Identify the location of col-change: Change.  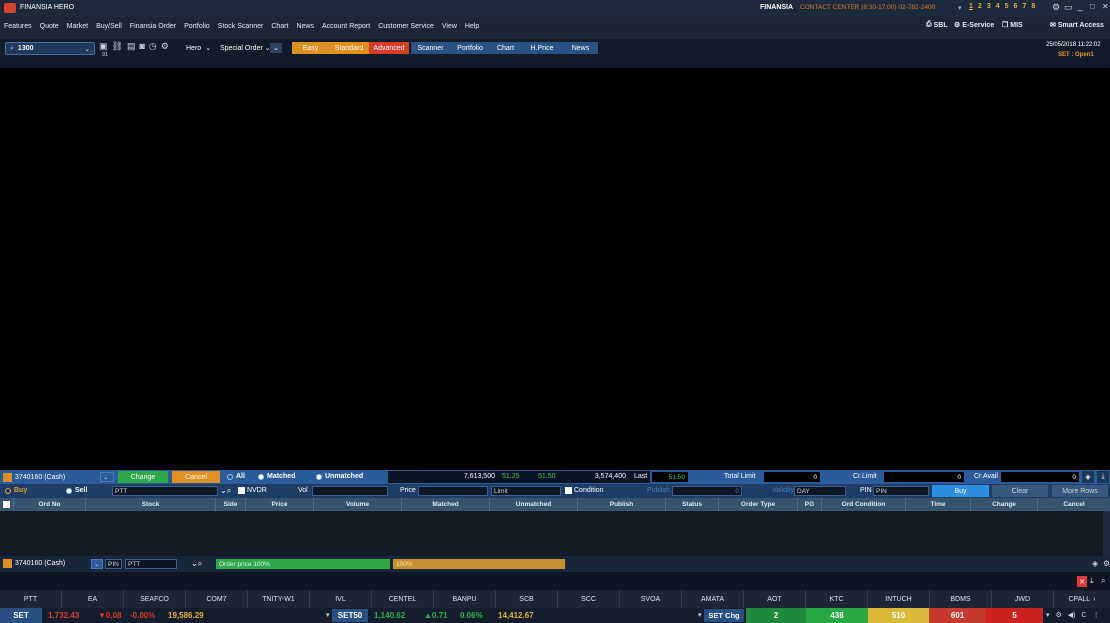
(1004, 504).